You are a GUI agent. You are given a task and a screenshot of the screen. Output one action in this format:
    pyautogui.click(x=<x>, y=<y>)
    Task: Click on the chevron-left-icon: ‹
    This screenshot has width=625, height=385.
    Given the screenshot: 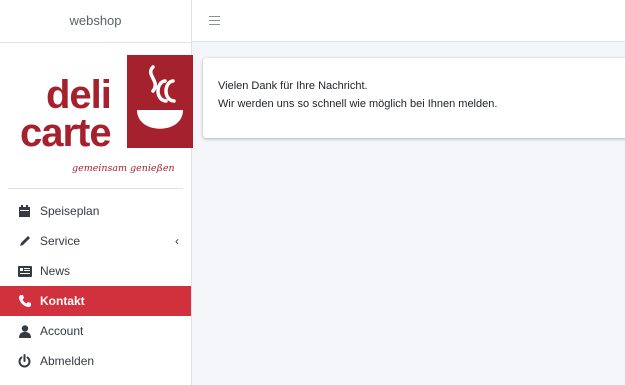 What is the action you would take?
    pyautogui.click(x=177, y=241)
    